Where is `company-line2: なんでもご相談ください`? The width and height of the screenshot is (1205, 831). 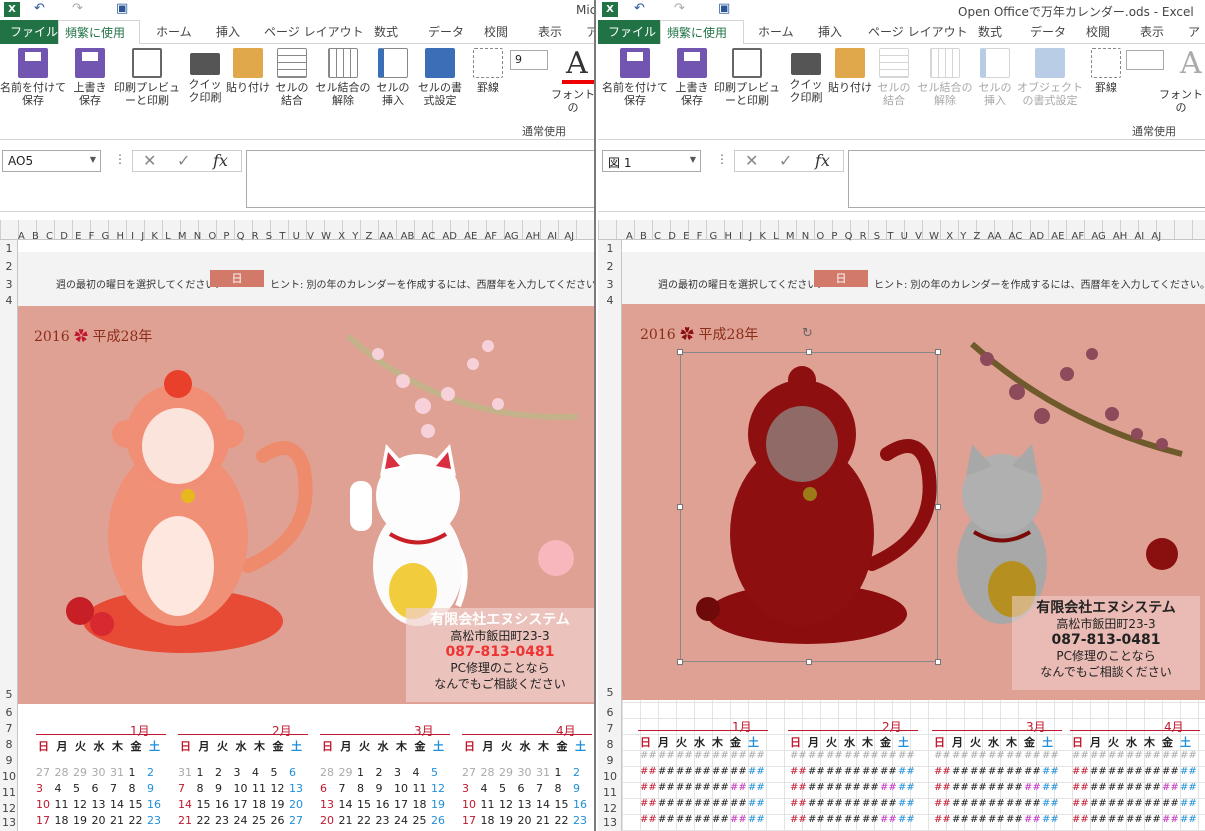
company-line2: なんでもご相談ください is located at coordinates (500, 684).